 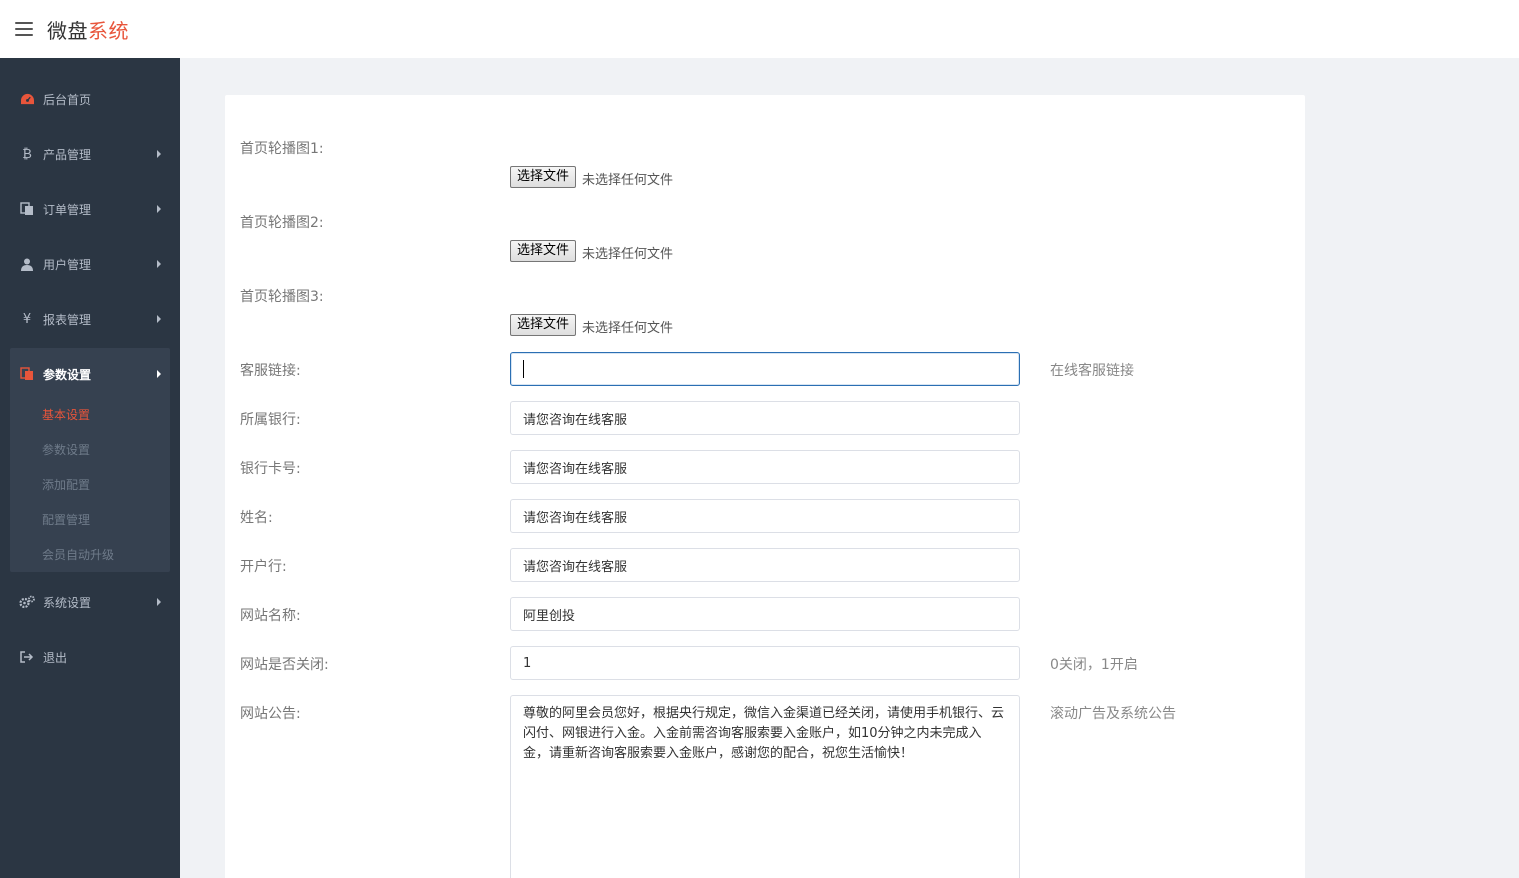 I want to click on site-closed-hint: 0关闭，1开启, so click(x=1094, y=665).